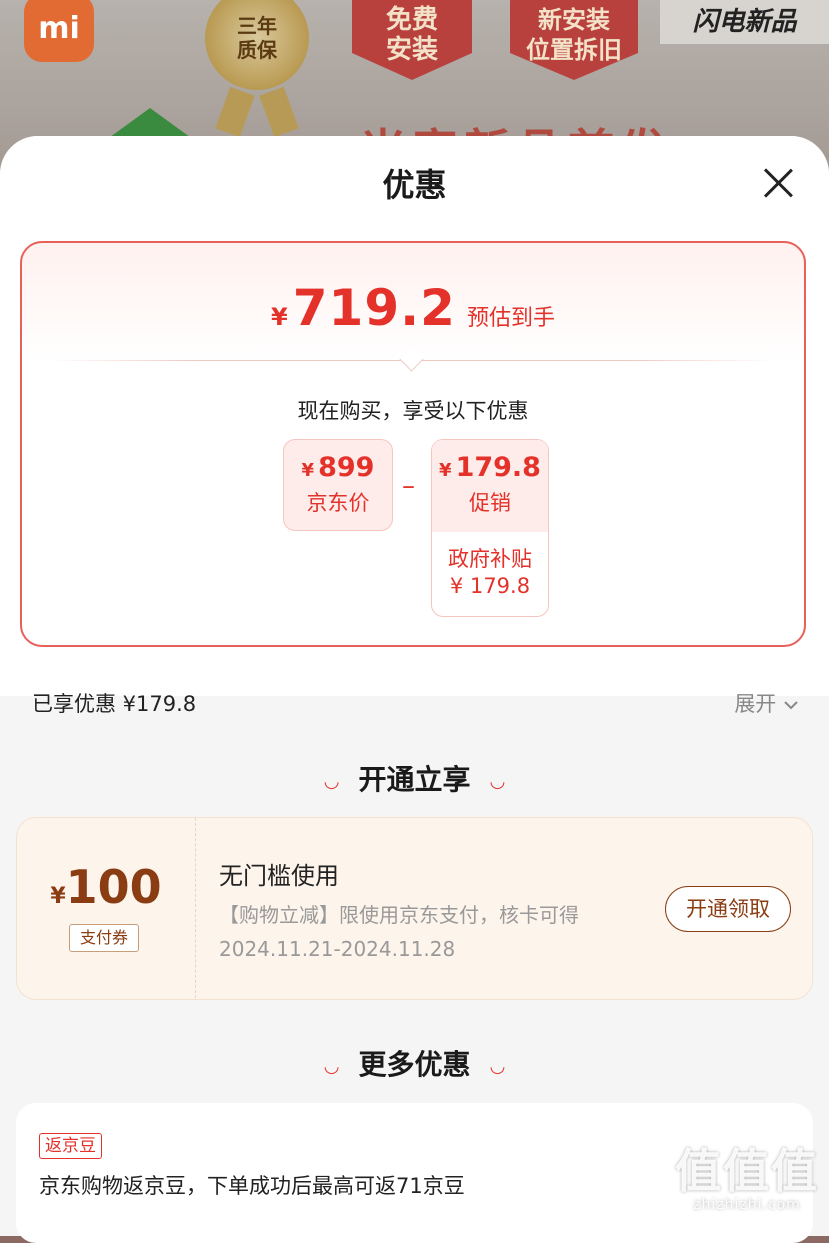 The image size is (829, 1243). Describe the element at coordinates (791, 705) in the screenshot. I see `chevron-down-icon` at that location.